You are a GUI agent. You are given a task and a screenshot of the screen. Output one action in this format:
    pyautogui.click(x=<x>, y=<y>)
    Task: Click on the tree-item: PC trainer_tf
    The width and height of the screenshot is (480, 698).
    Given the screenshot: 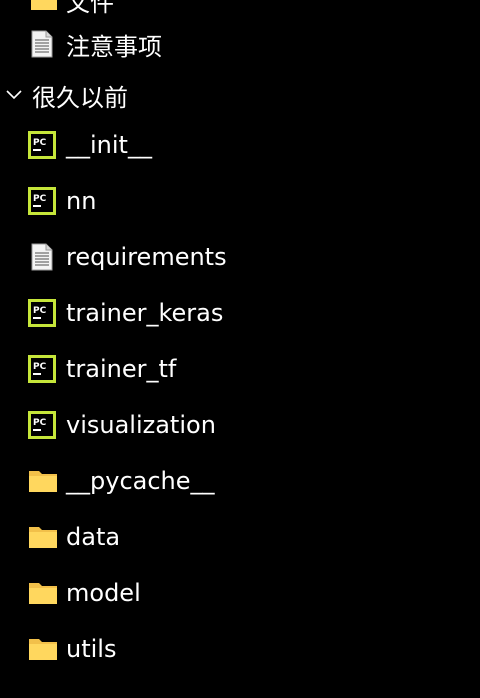 What is the action you would take?
    pyautogui.click(x=102, y=369)
    